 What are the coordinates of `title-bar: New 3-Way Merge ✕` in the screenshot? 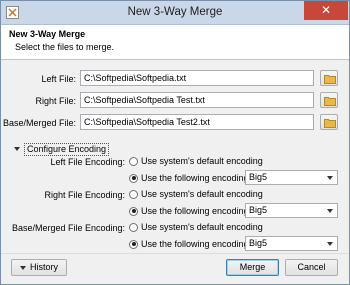 It's located at (175, 13).